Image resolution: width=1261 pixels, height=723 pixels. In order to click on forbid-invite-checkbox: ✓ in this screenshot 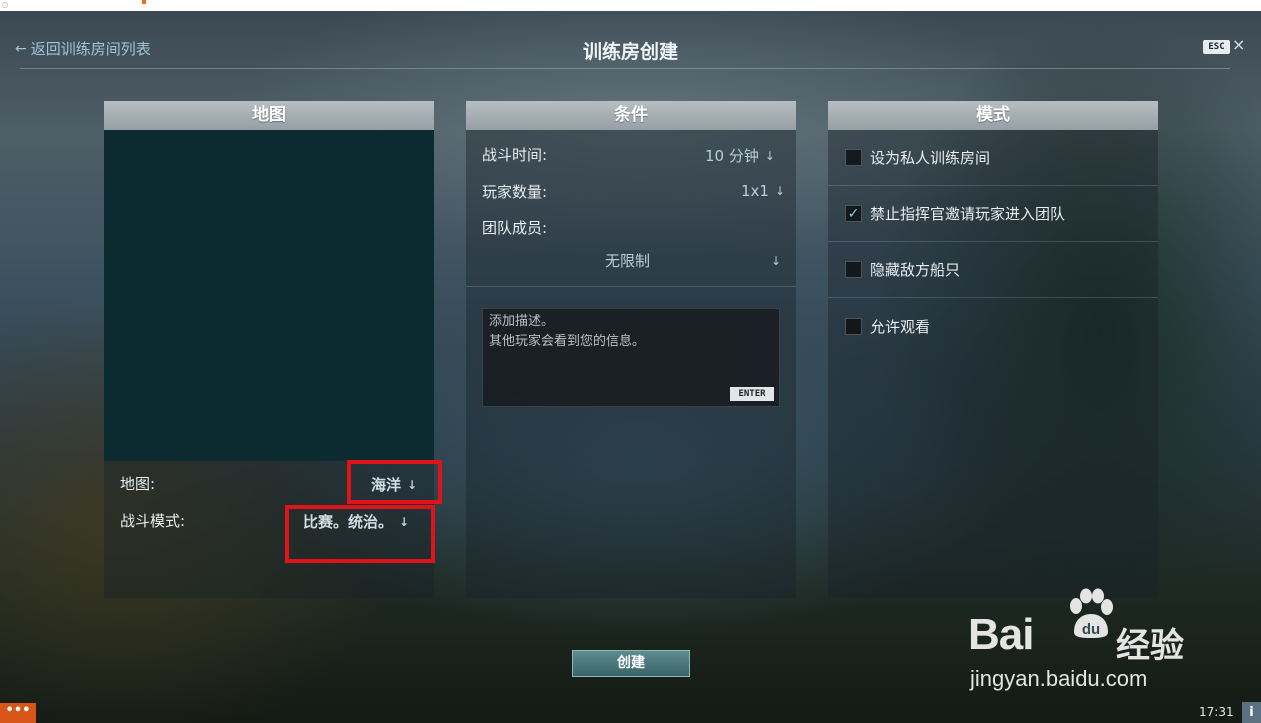, I will do `click(853, 213)`.